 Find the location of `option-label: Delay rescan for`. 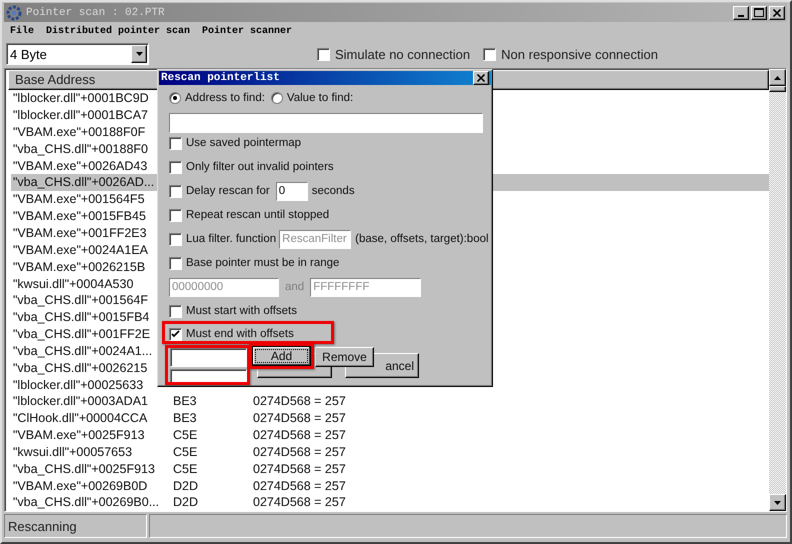

option-label: Delay rescan for is located at coordinates (228, 191).